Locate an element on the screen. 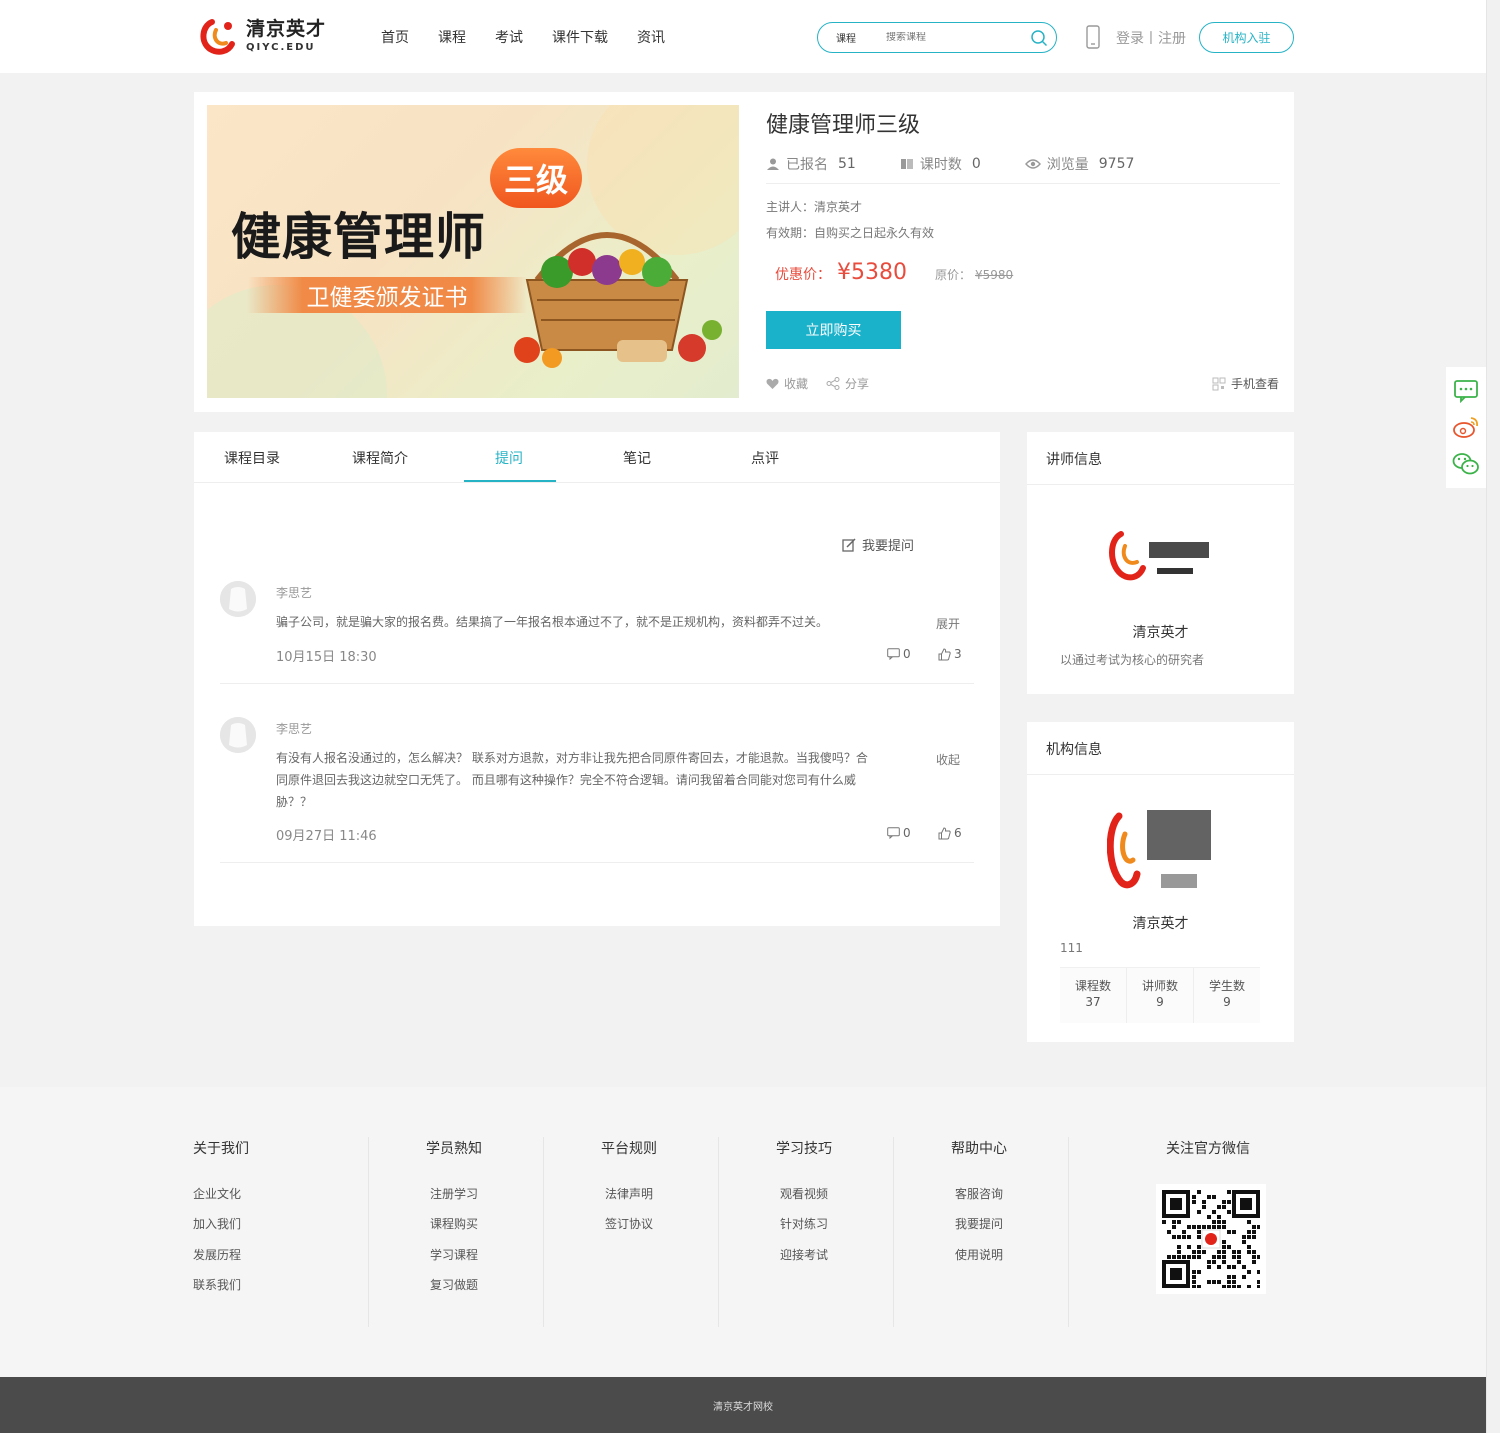  active-tab-indicator is located at coordinates (510, 481).